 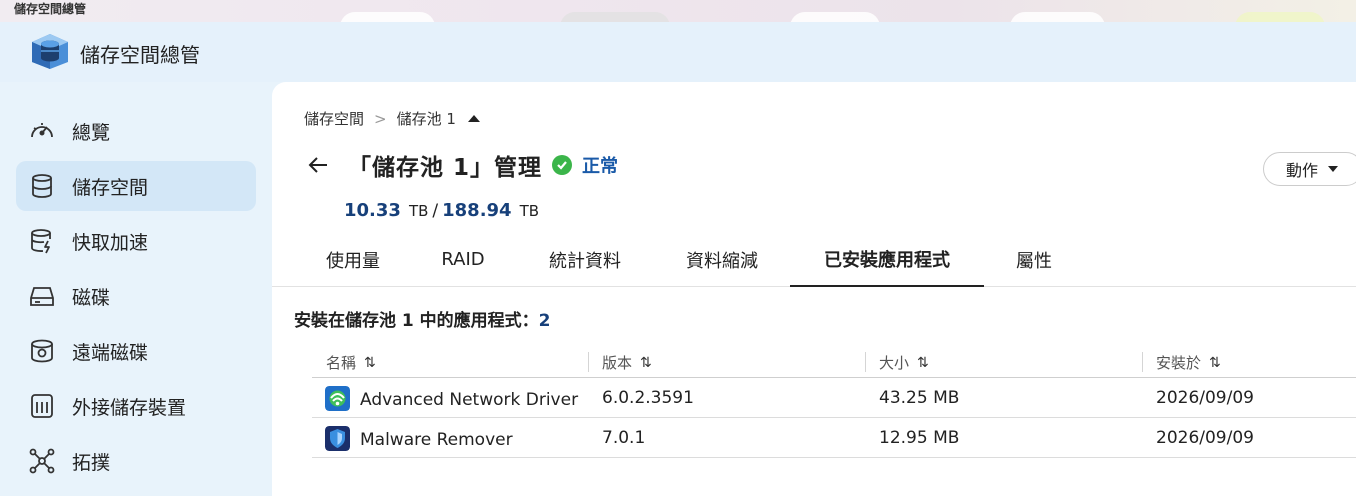 What do you see at coordinates (50, 51) in the screenshot?
I see `storage-manager-logo-icon` at bounding box center [50, 51].